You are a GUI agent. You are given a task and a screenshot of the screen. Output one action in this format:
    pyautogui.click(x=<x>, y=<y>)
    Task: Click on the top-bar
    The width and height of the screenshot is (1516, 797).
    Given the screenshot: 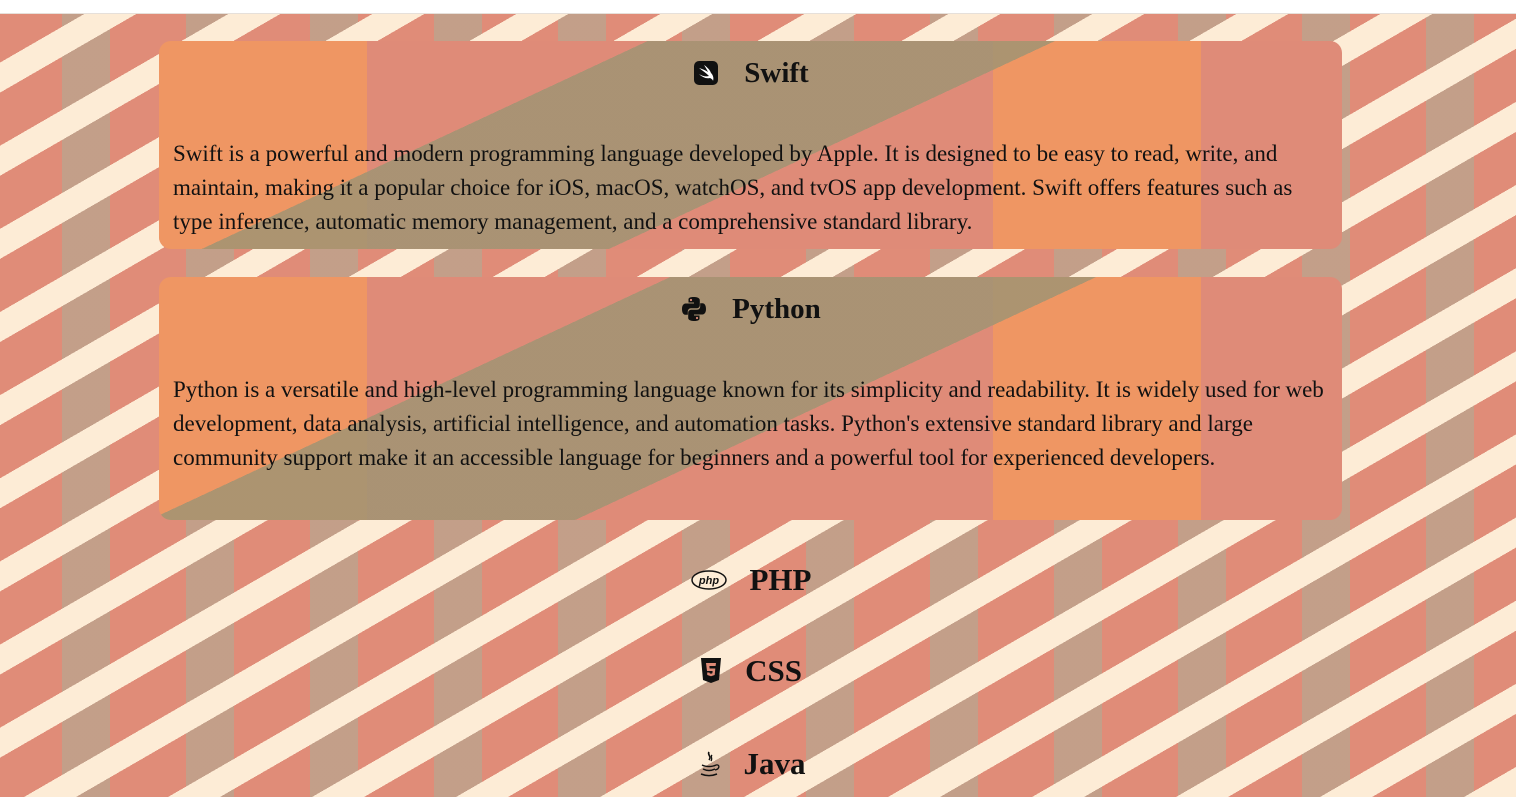 What is the action you would take?
    pyautogui.click(x=758, y=7)
    